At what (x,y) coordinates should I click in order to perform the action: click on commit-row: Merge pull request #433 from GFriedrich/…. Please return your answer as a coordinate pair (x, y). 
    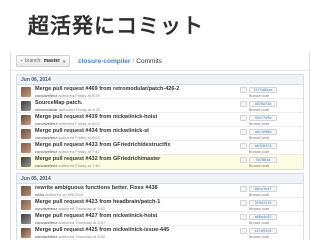
    Looking at the image, I should click on (160, 148).